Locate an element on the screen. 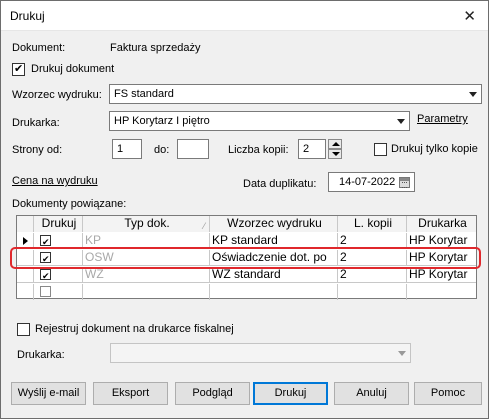 The image size is (489, 419). related-docs-label: Dokumenty powiązane: is located at coordinates (69, 204).